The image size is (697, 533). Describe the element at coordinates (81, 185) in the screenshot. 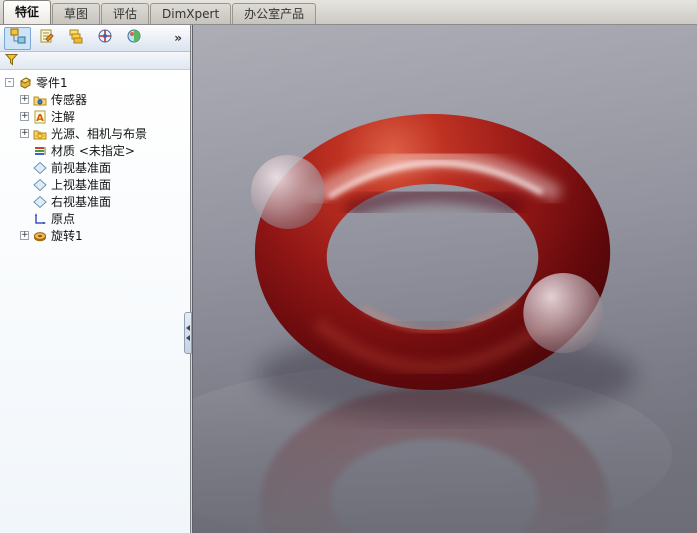

I see `tree-item-label: 上视基准面` at that location.